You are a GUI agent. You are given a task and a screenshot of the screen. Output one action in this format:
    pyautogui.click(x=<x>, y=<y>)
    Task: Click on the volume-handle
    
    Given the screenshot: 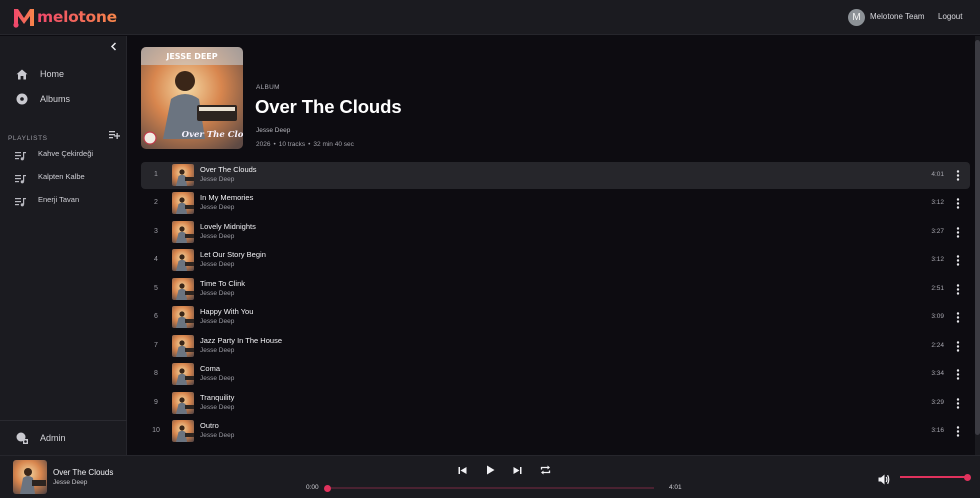 What is the action you would take?
    pyautogui.click(x=967, y=477)
    